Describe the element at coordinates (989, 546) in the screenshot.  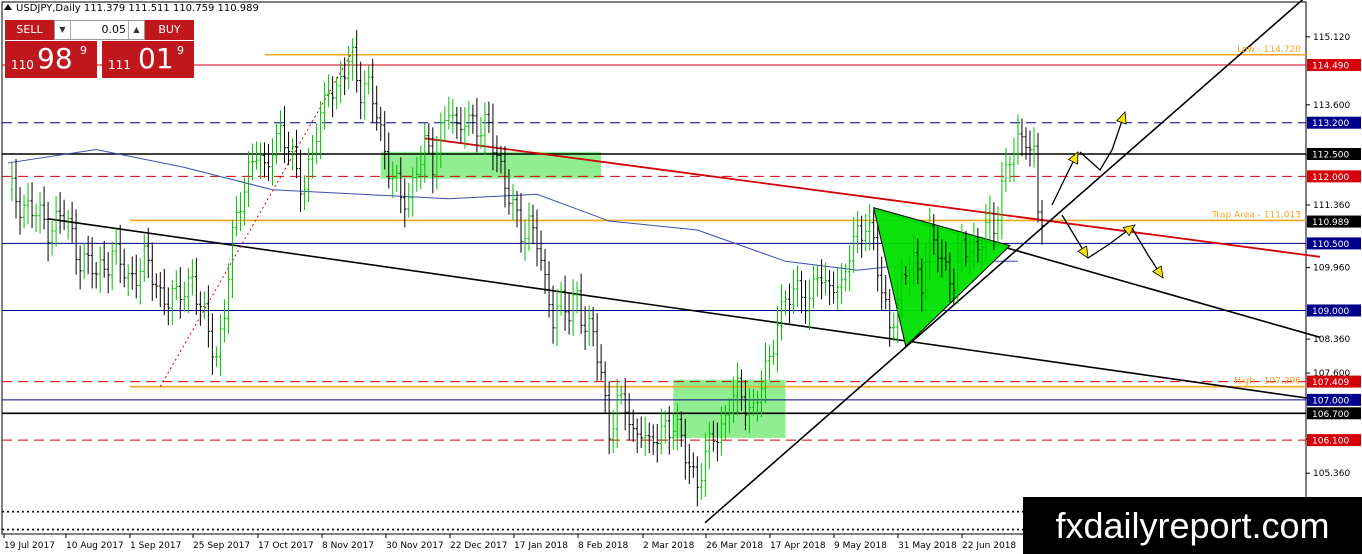
I see `x-tick-label-15: 22 Jun 2018` at that location.